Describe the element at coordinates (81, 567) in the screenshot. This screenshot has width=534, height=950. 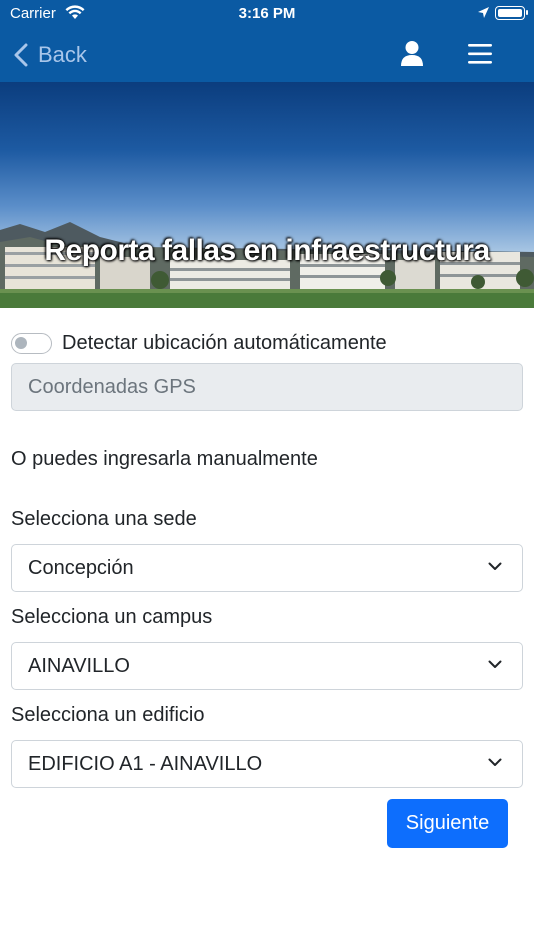
I see `sede-selected-value: Concepción` at that location.